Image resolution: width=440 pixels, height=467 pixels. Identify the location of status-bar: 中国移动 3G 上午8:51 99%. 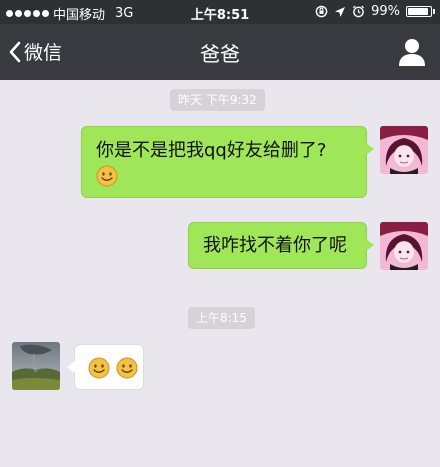
(220, 12).